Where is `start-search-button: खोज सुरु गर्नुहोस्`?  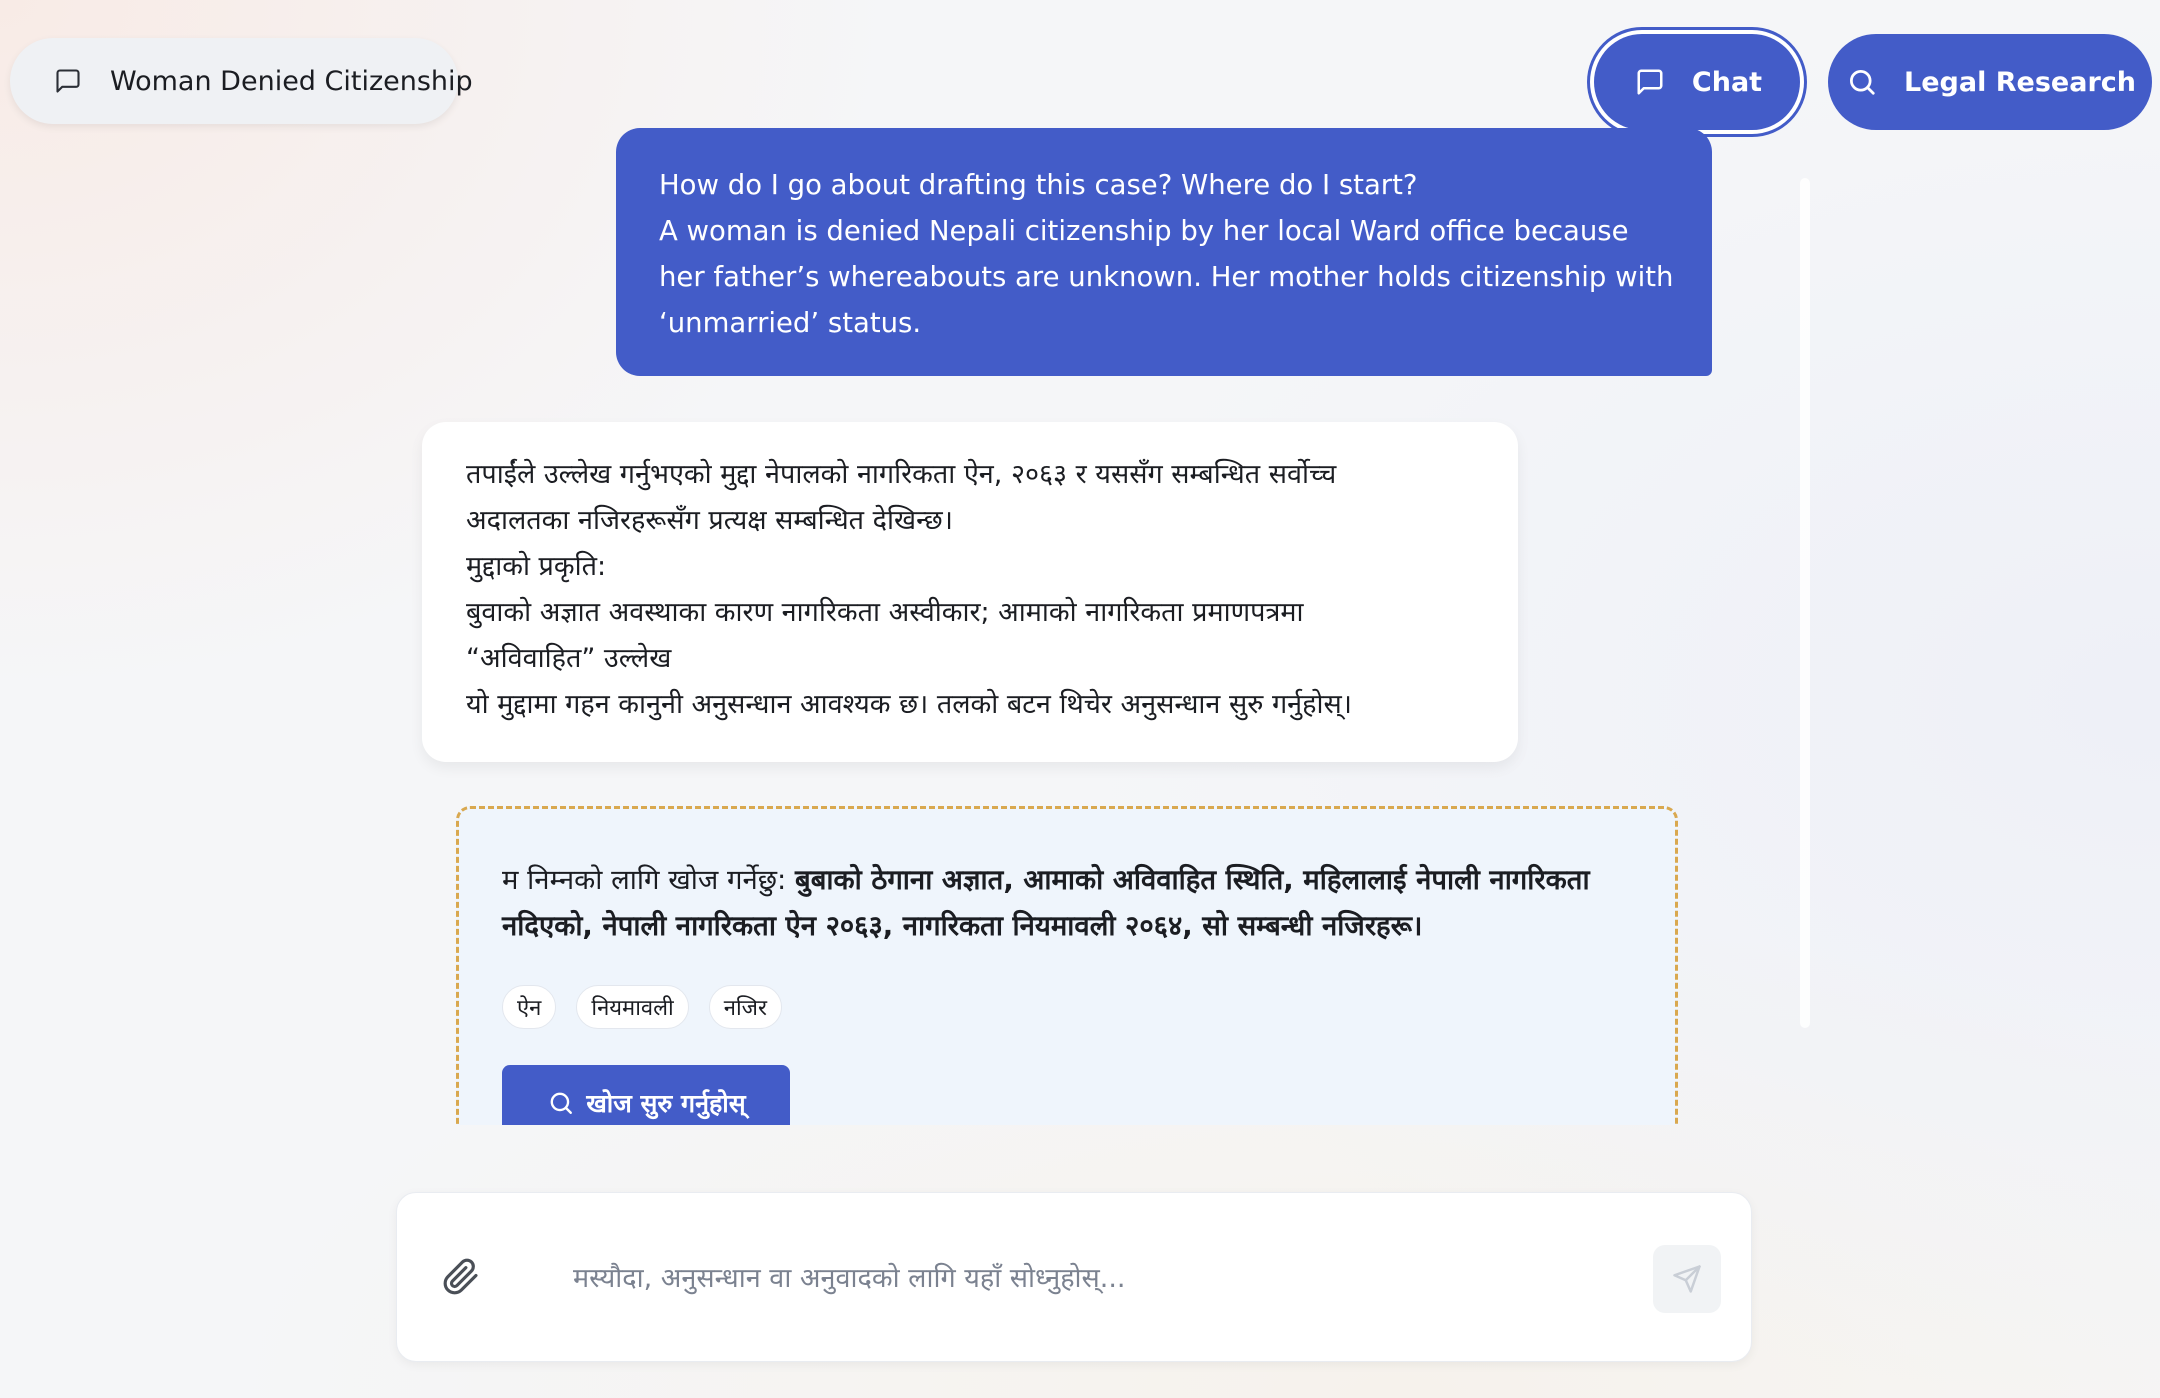
start-search-button: खोज सुरु गर्नुहोस् is located at coordinates (646, 1095).